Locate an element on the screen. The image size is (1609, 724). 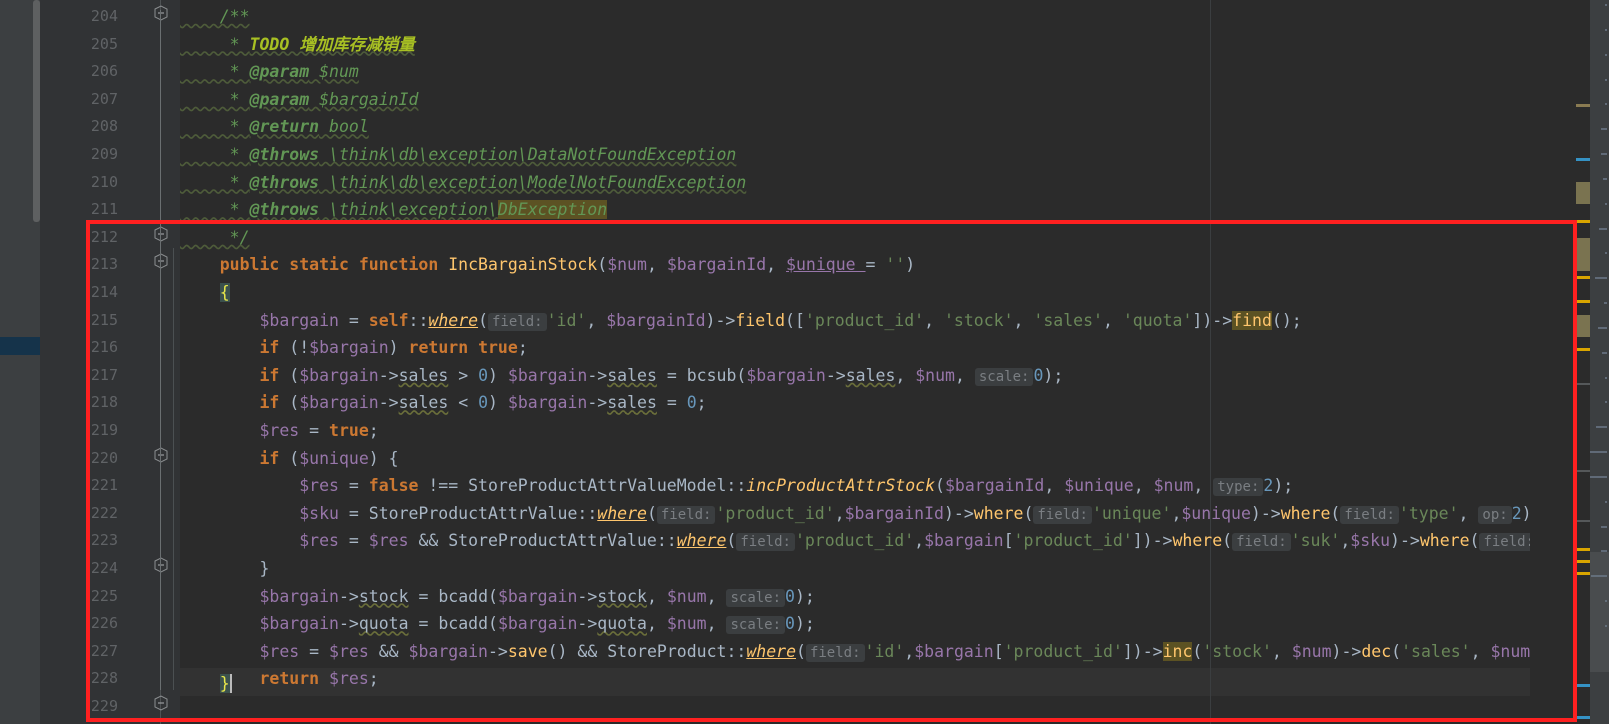
line-number: 219 is located at coordinates (104, 430).